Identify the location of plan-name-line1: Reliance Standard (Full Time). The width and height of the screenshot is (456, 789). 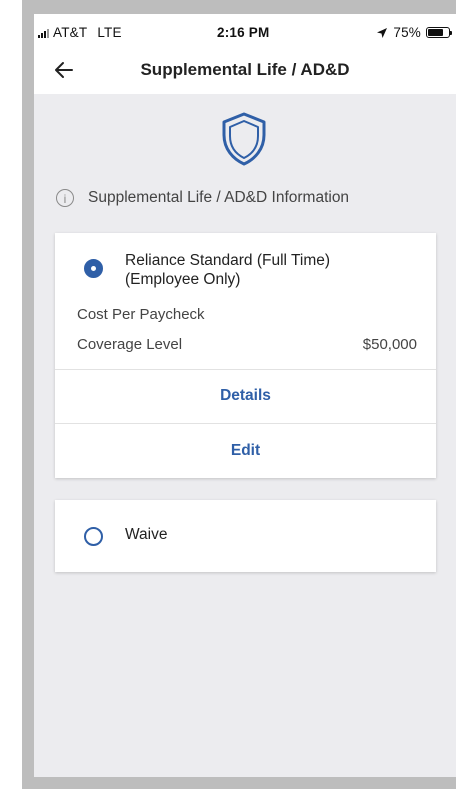
(228, 260).